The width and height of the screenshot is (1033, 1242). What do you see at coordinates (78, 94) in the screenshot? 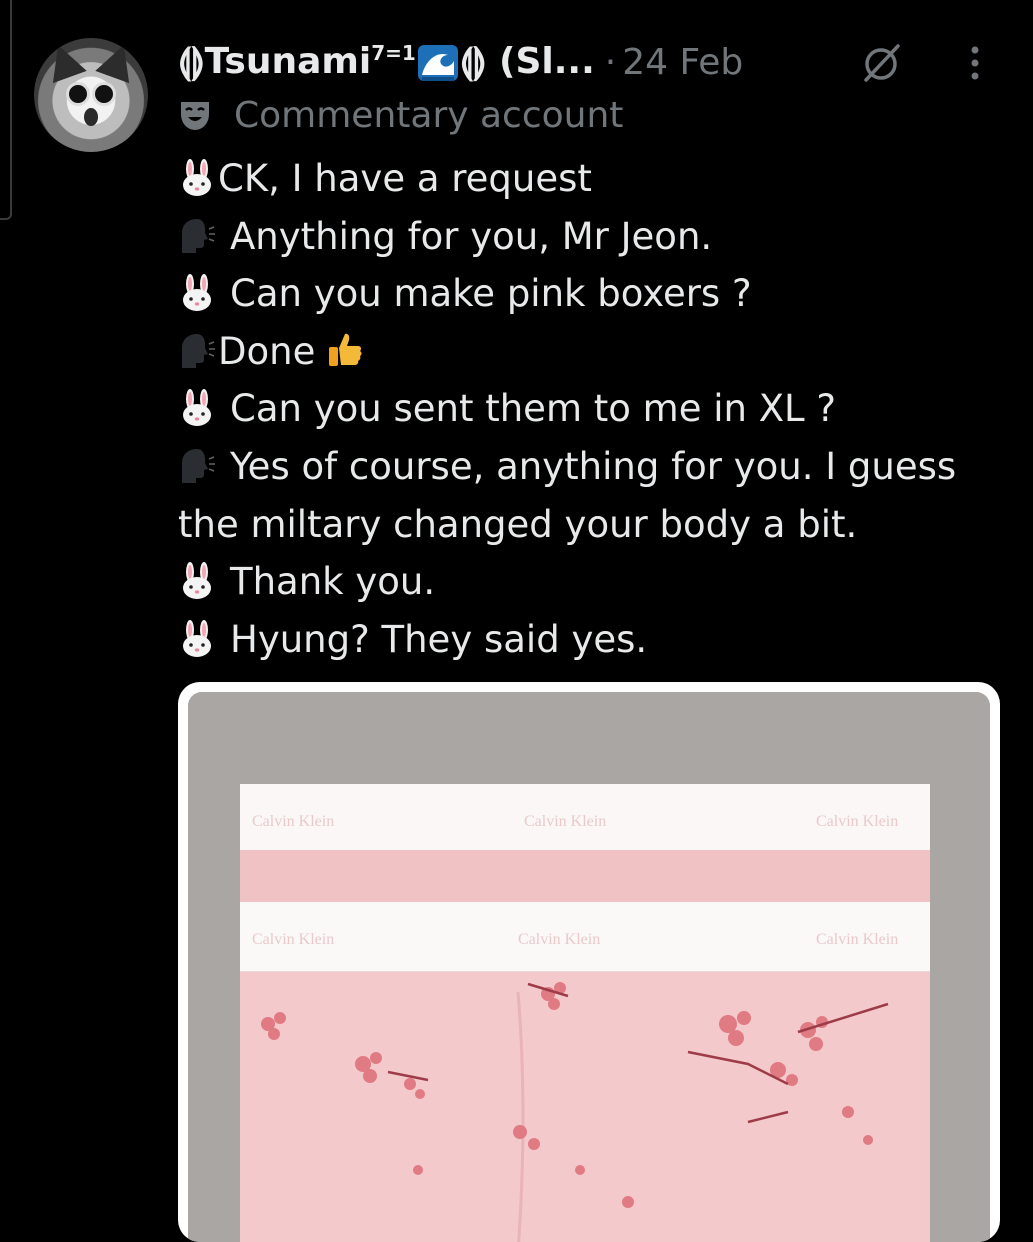
I see `avatar-cat-eye-left` at bounding box center [78, 94].